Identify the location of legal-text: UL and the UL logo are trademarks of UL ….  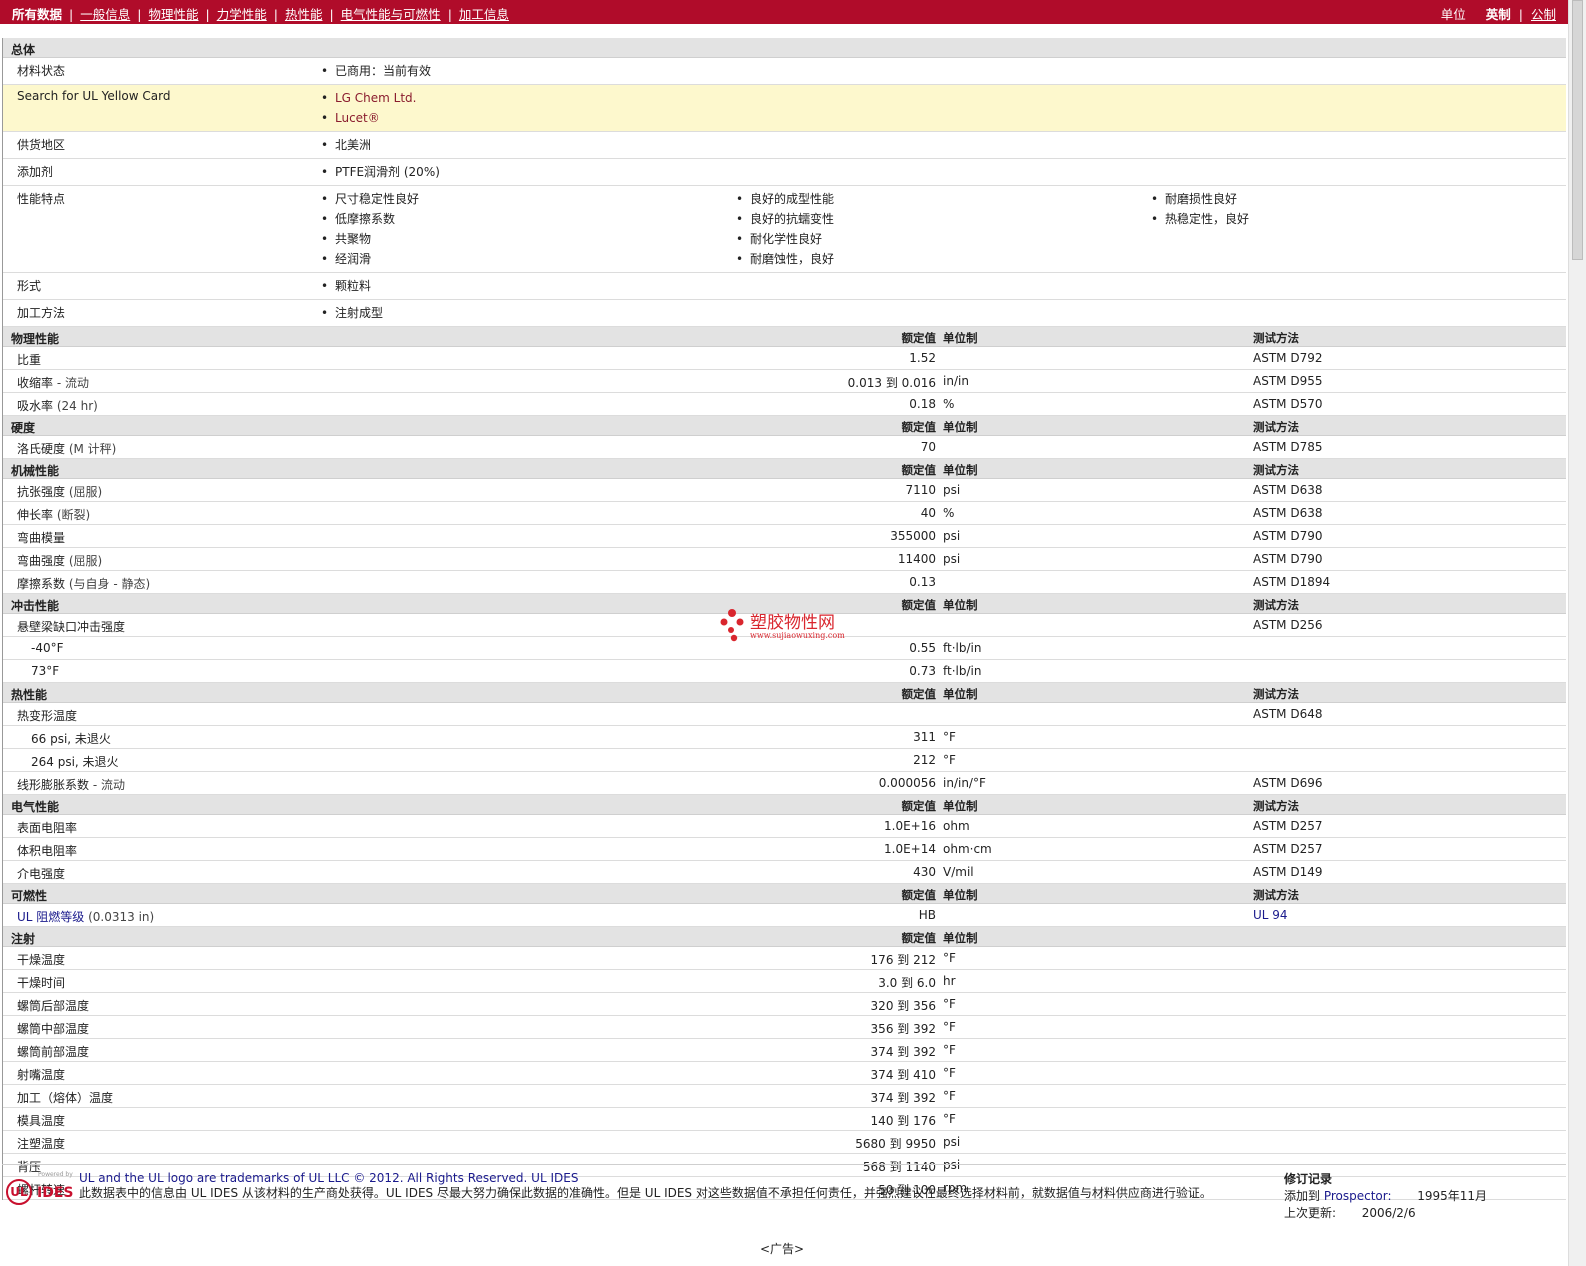
(674, 1186).